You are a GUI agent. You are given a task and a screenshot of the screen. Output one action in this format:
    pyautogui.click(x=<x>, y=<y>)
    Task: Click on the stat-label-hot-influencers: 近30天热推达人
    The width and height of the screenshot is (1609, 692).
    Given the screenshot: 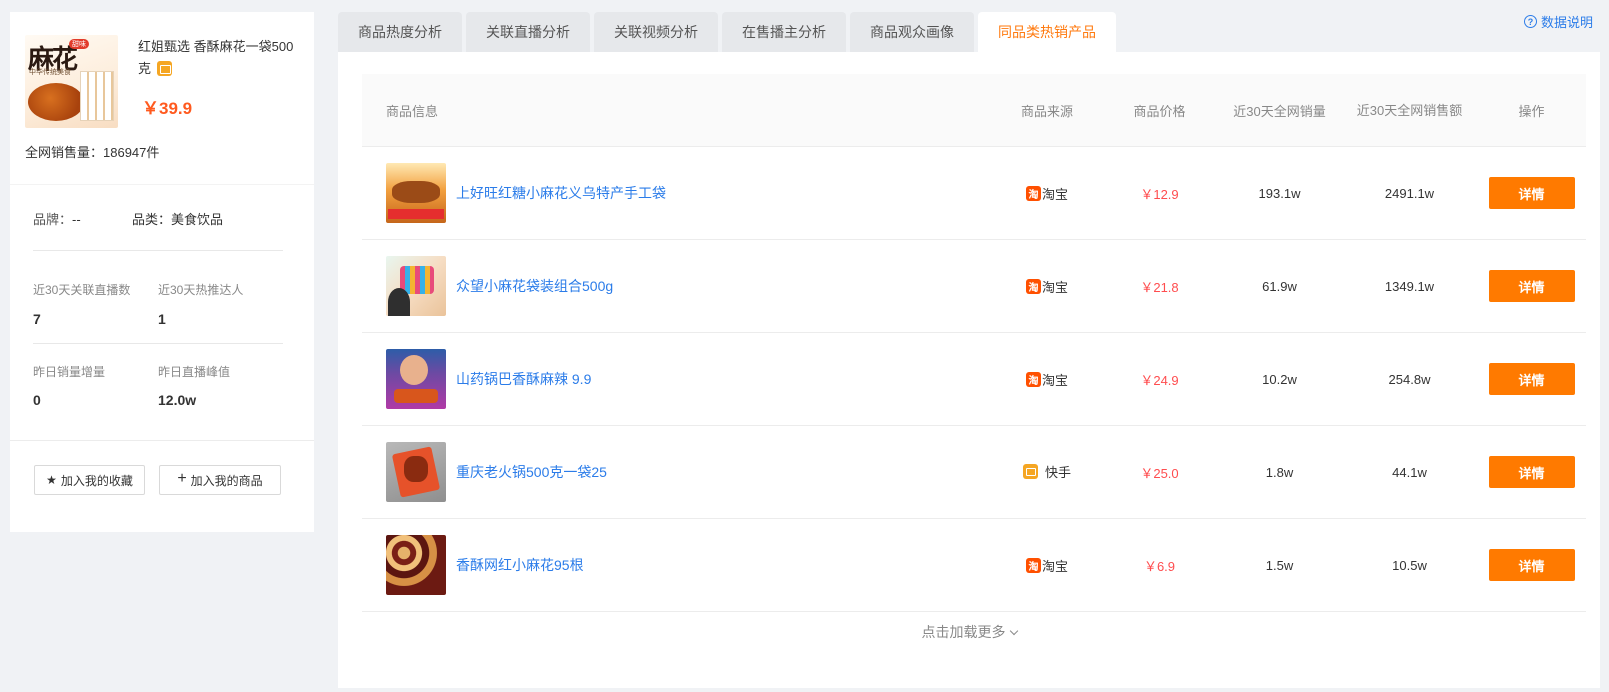 What is the action you would take?
    pyautogui.click(x=201, y=290)
    